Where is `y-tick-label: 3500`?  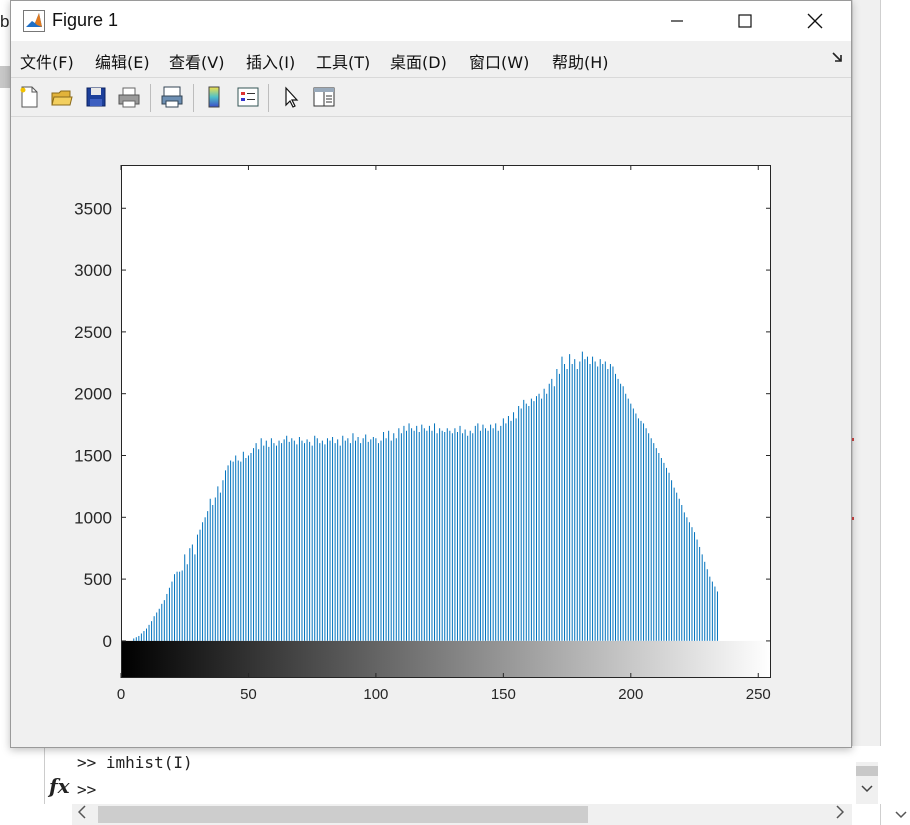 y-tick-label: 3500 is located at coordinates (93, 208).